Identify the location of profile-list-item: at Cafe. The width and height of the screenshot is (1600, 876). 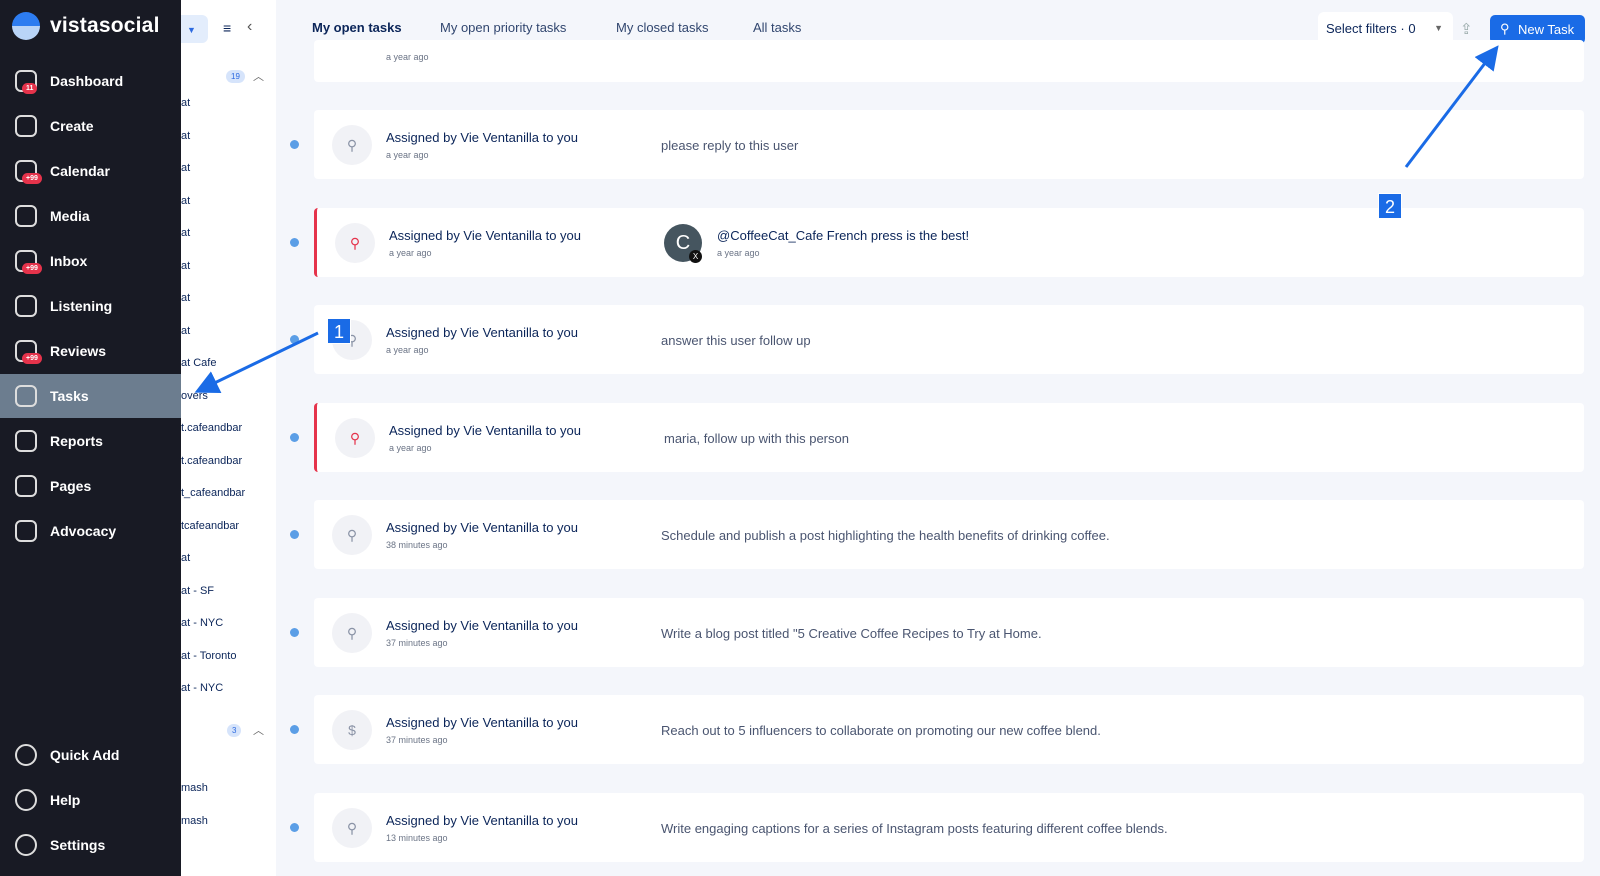
(198, 363).